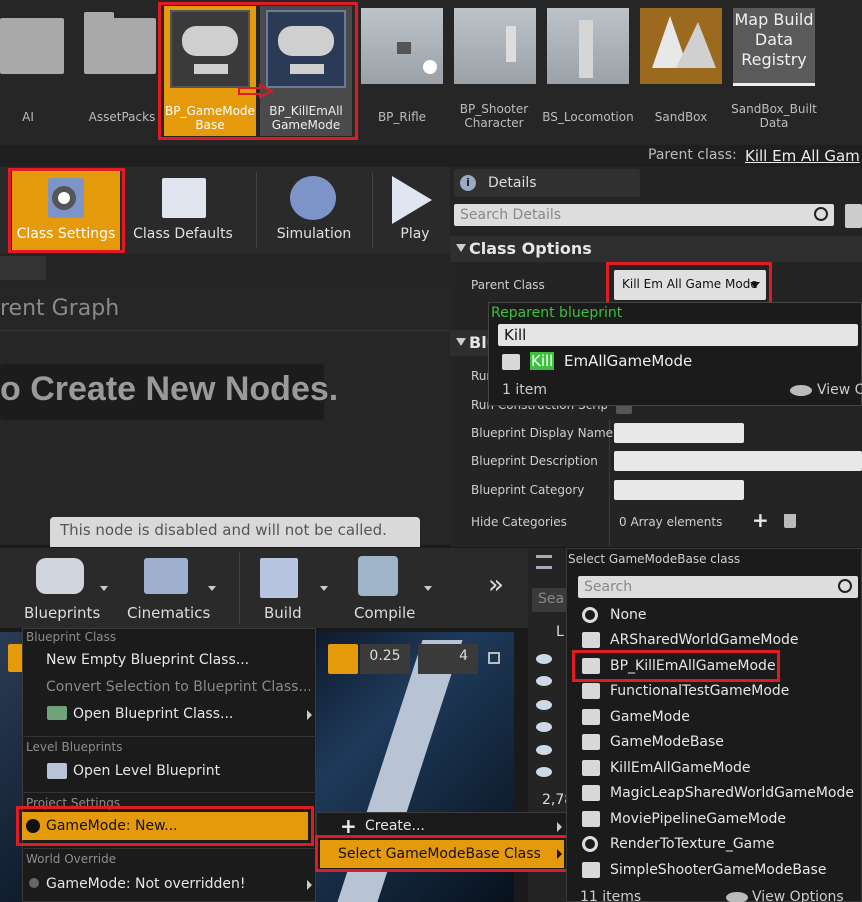 The image size is (862, 902). Describe the element at coordinates (679, 433) in the screenshot. I see `display-name-field` at that location.